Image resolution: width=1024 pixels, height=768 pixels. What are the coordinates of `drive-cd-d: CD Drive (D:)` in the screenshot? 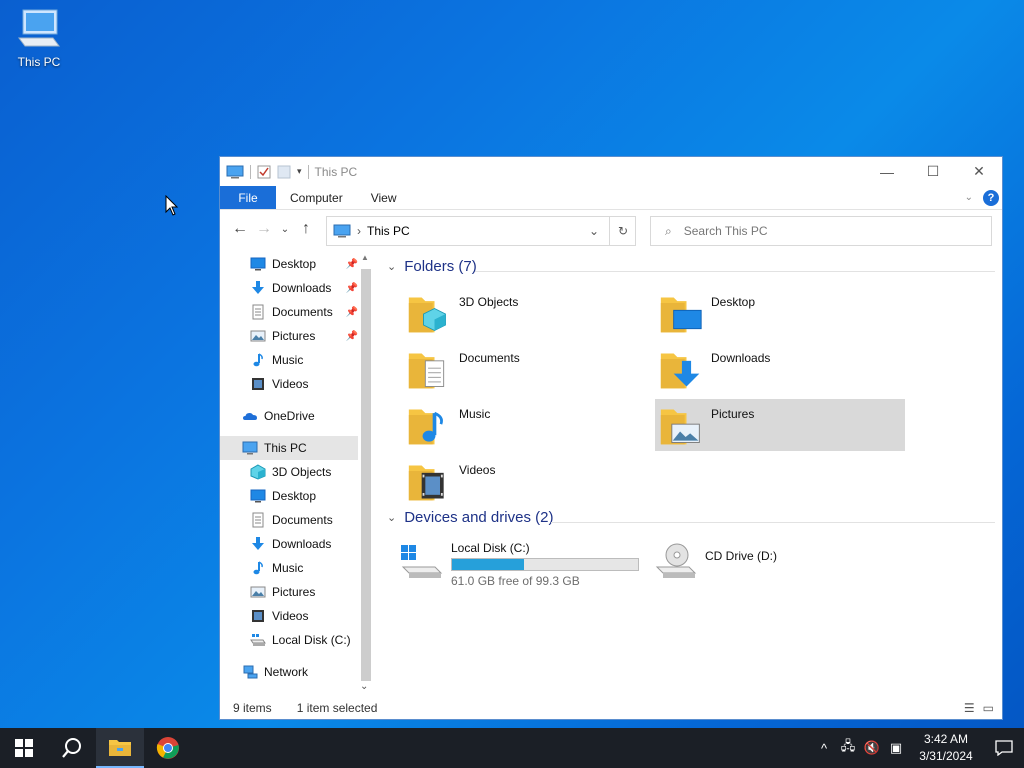 It's located at (715, 563).